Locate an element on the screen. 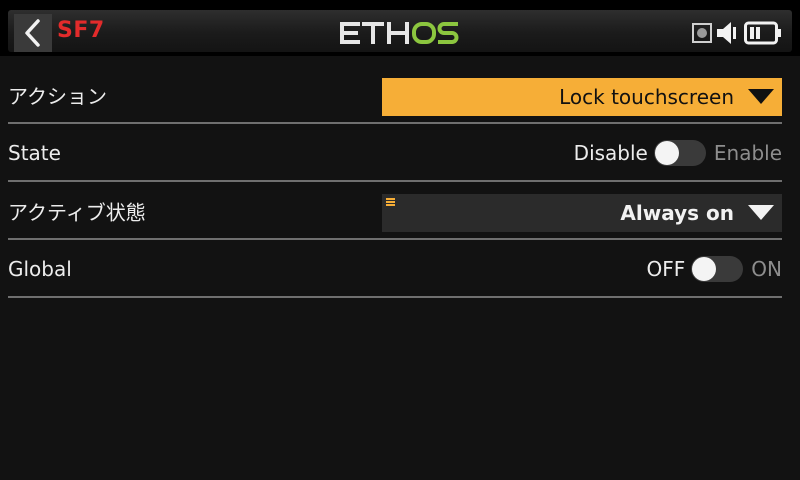 This screenshot has height=480, width=800. speaker-icon is located at coordinates (726, 33).